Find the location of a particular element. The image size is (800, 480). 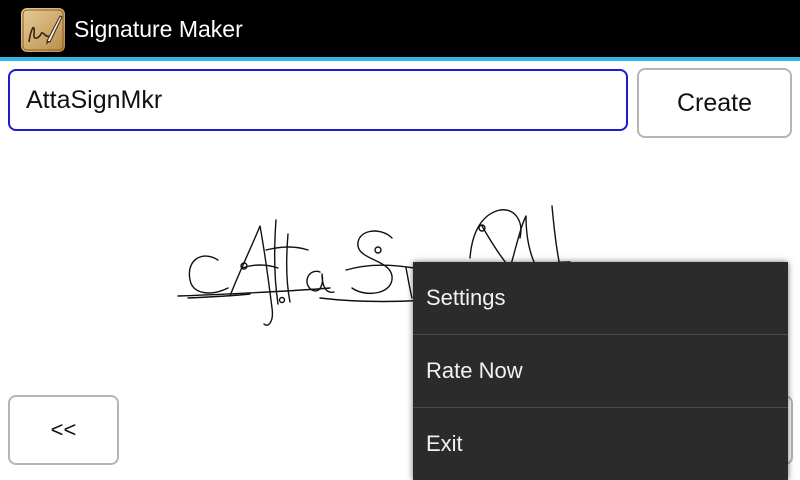

action-bar: Signature Maker is located at coordinates (400, 28).